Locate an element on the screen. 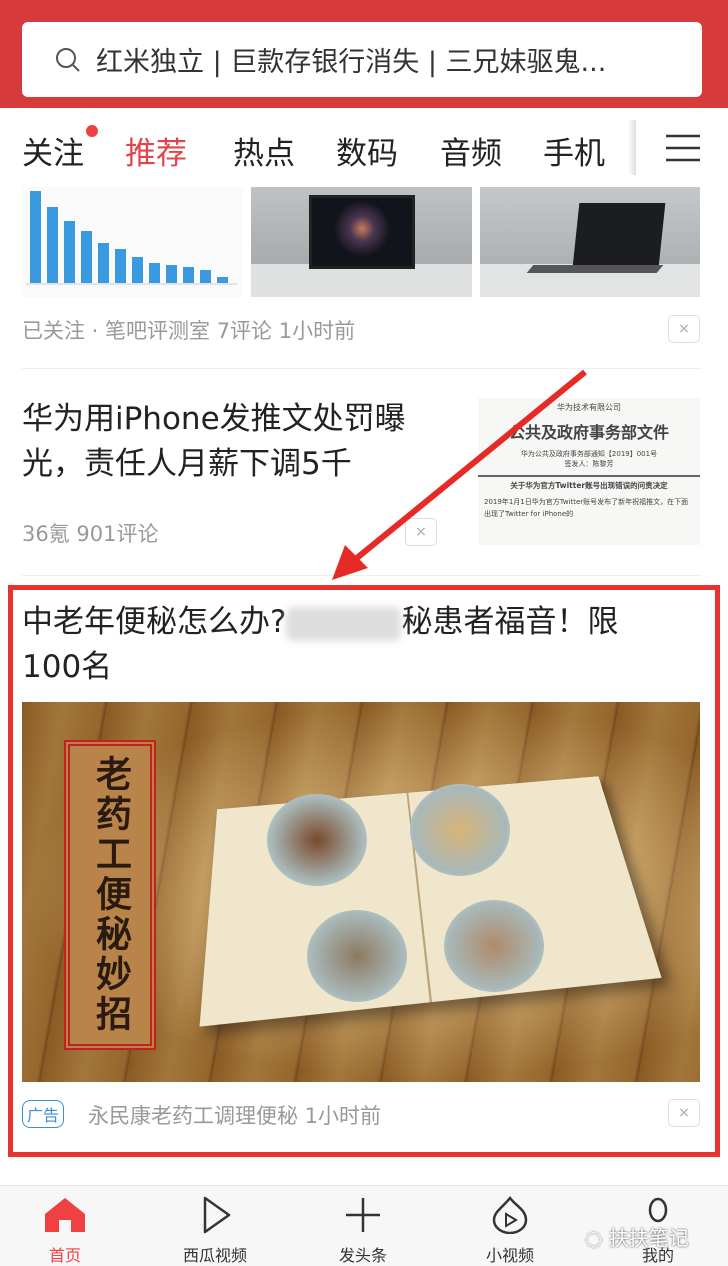 This screenshot has width=728, height=1266. ad-title: 中老年便秘怎么办? 秘患者福音！限 100名 is located at coordinates (362, 645).